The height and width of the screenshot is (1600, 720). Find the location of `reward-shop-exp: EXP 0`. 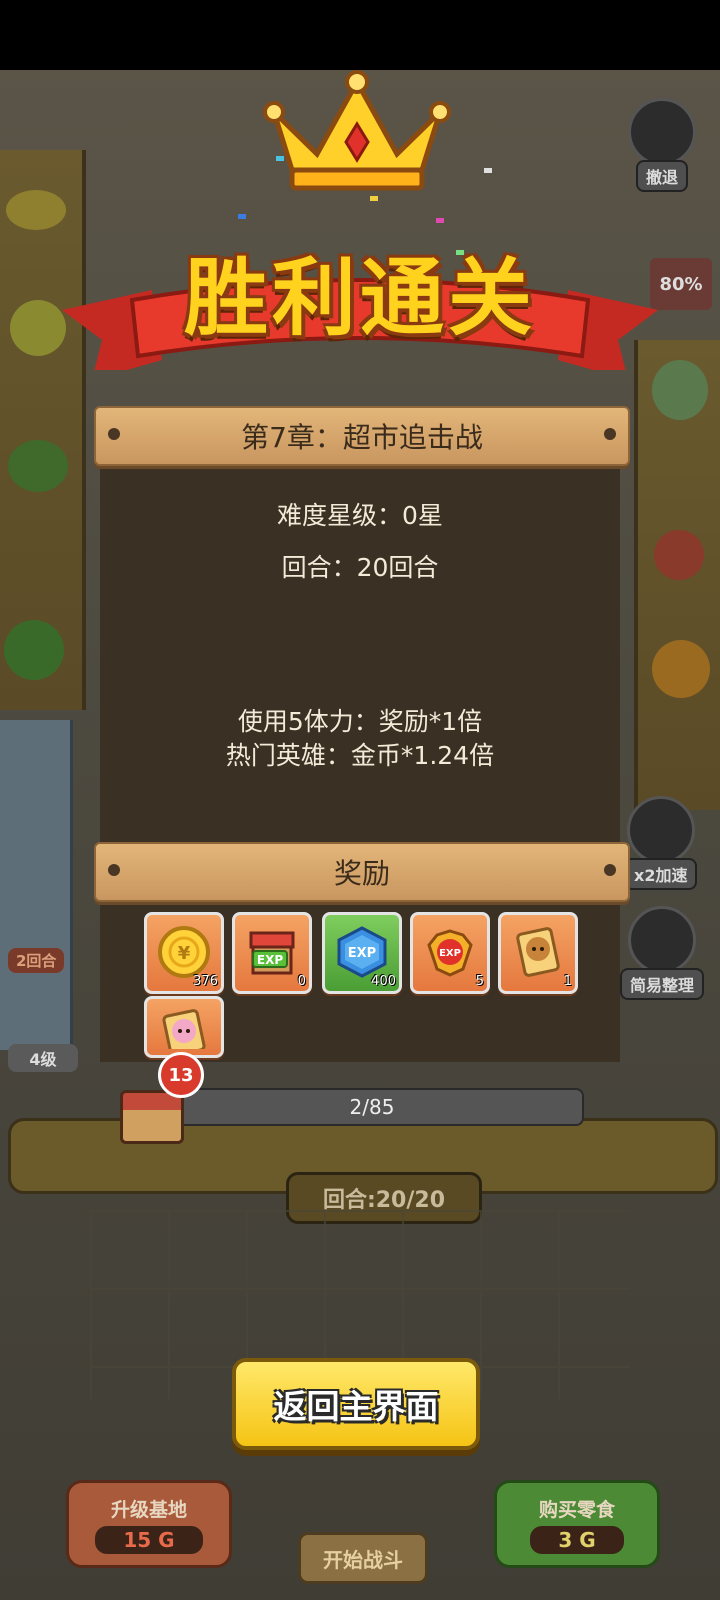

reward-shop-exp: EXP 0 is located at coordinates (272, 953).